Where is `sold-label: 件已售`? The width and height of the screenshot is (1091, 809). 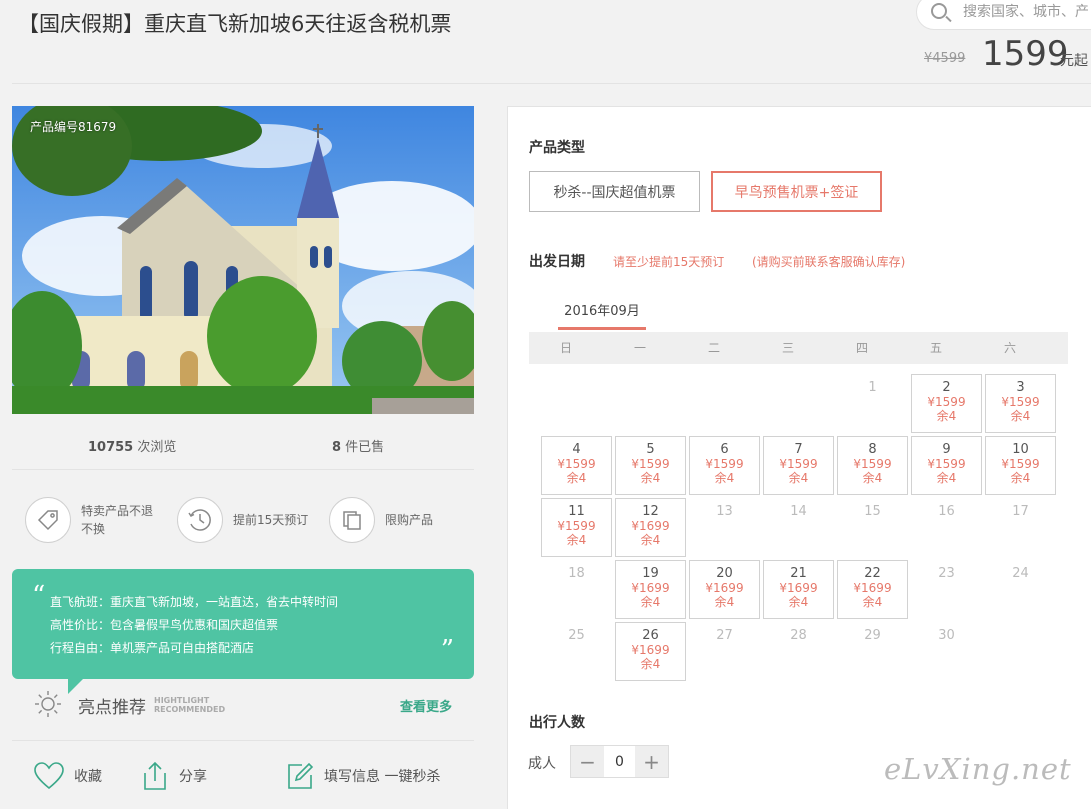 sold-label: 件已售 is located at coordinates (363, 447).